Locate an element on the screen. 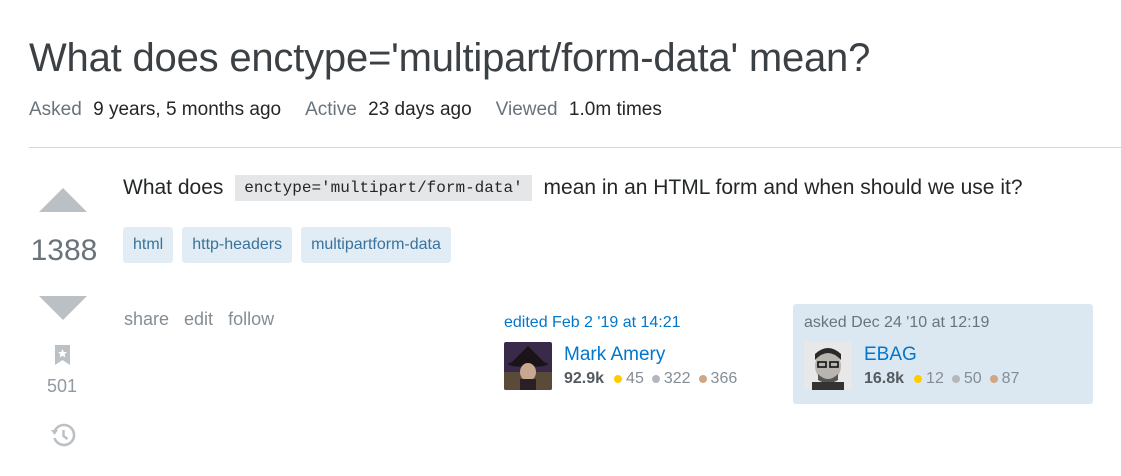 The width and height of the screenshot is (1121, 476). editor-bronze-count: 366 is located at coordinates (724, 378).